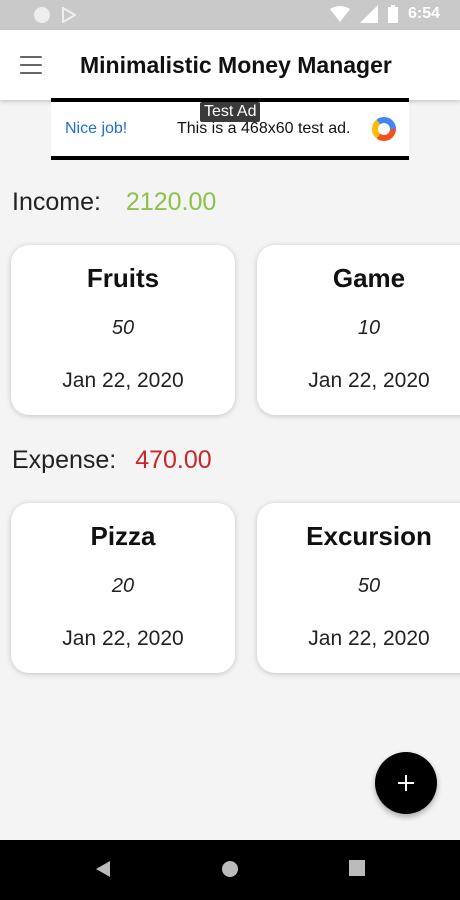 Image resolution: width=460 pixels, height=900 pixels. I want to click on ad-text: This is a 468x60 test ad., so click(264, 128).